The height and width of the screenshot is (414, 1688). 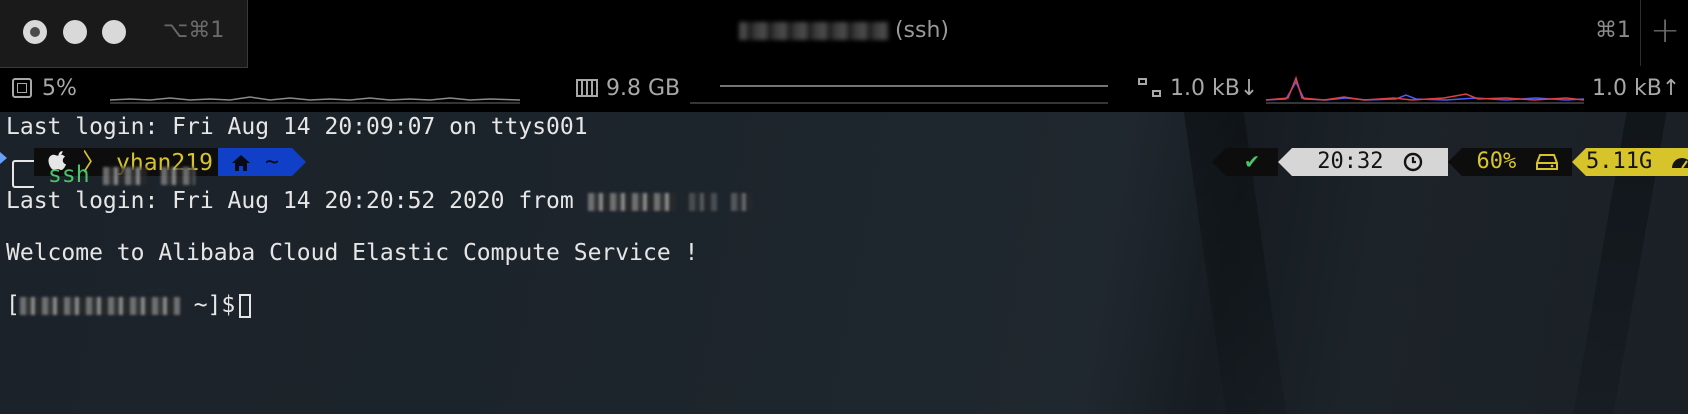 I want to click on command-line: ssh, so click(x=122, y=175).